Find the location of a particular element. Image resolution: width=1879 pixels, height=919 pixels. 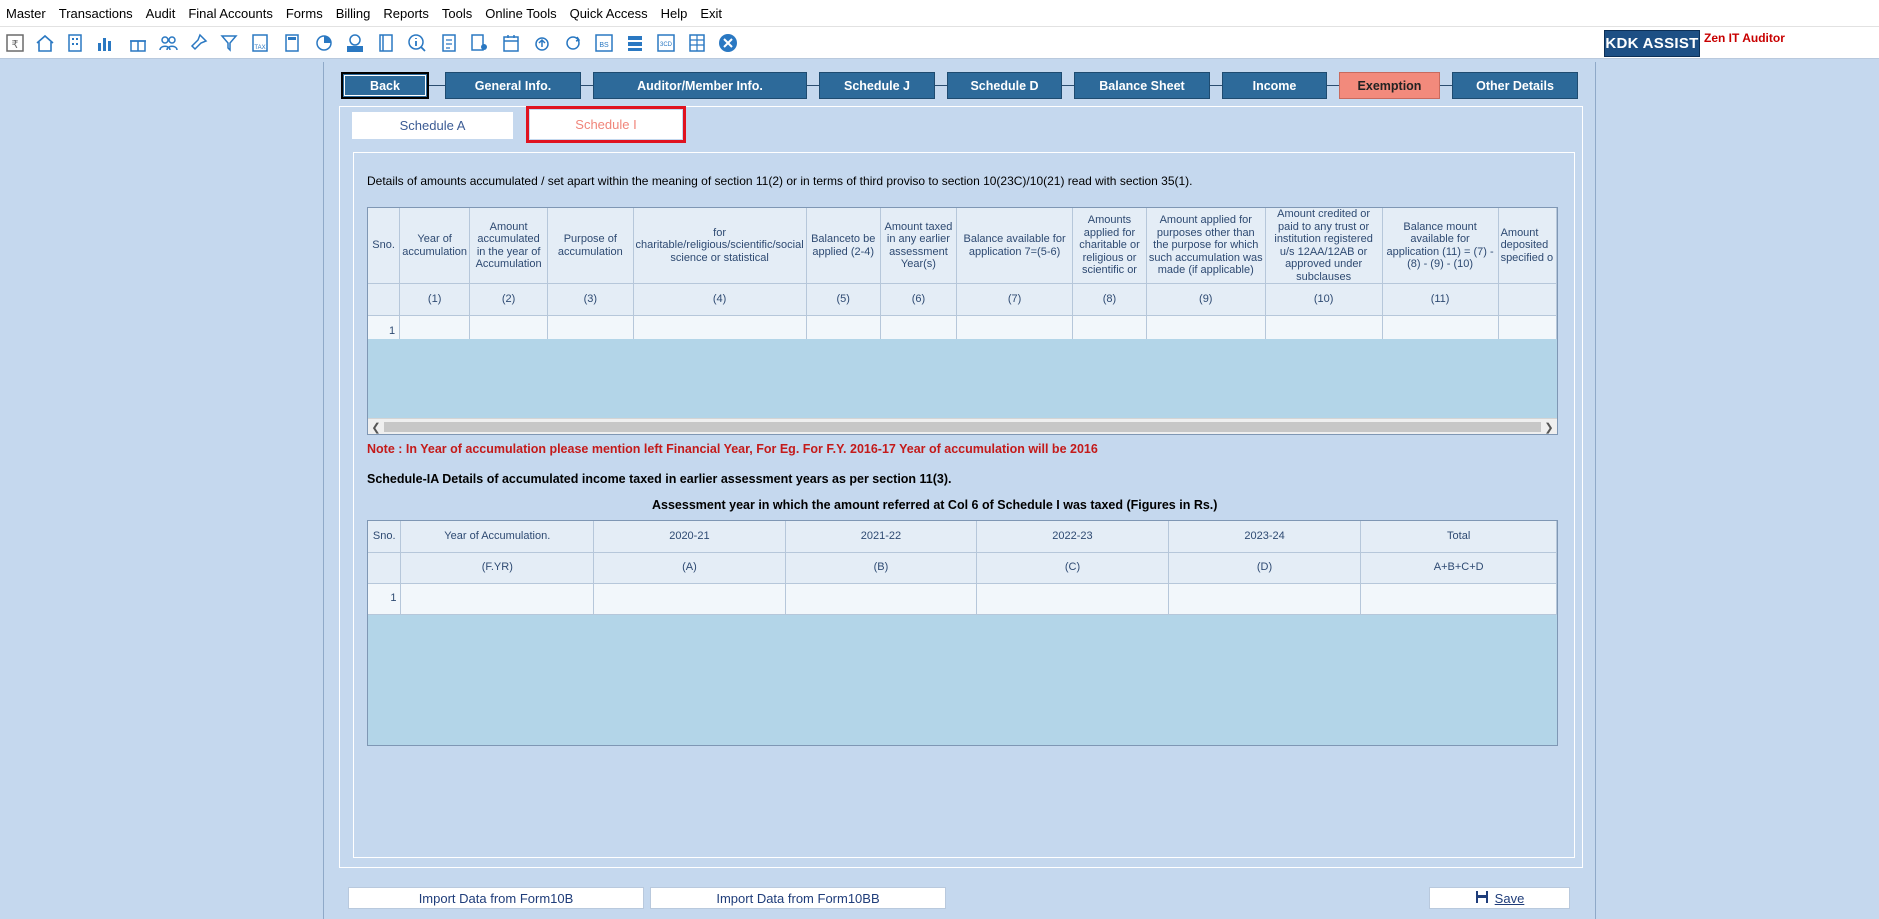

scroll-left-icon: ❮ is located at coordinates (376, 426).